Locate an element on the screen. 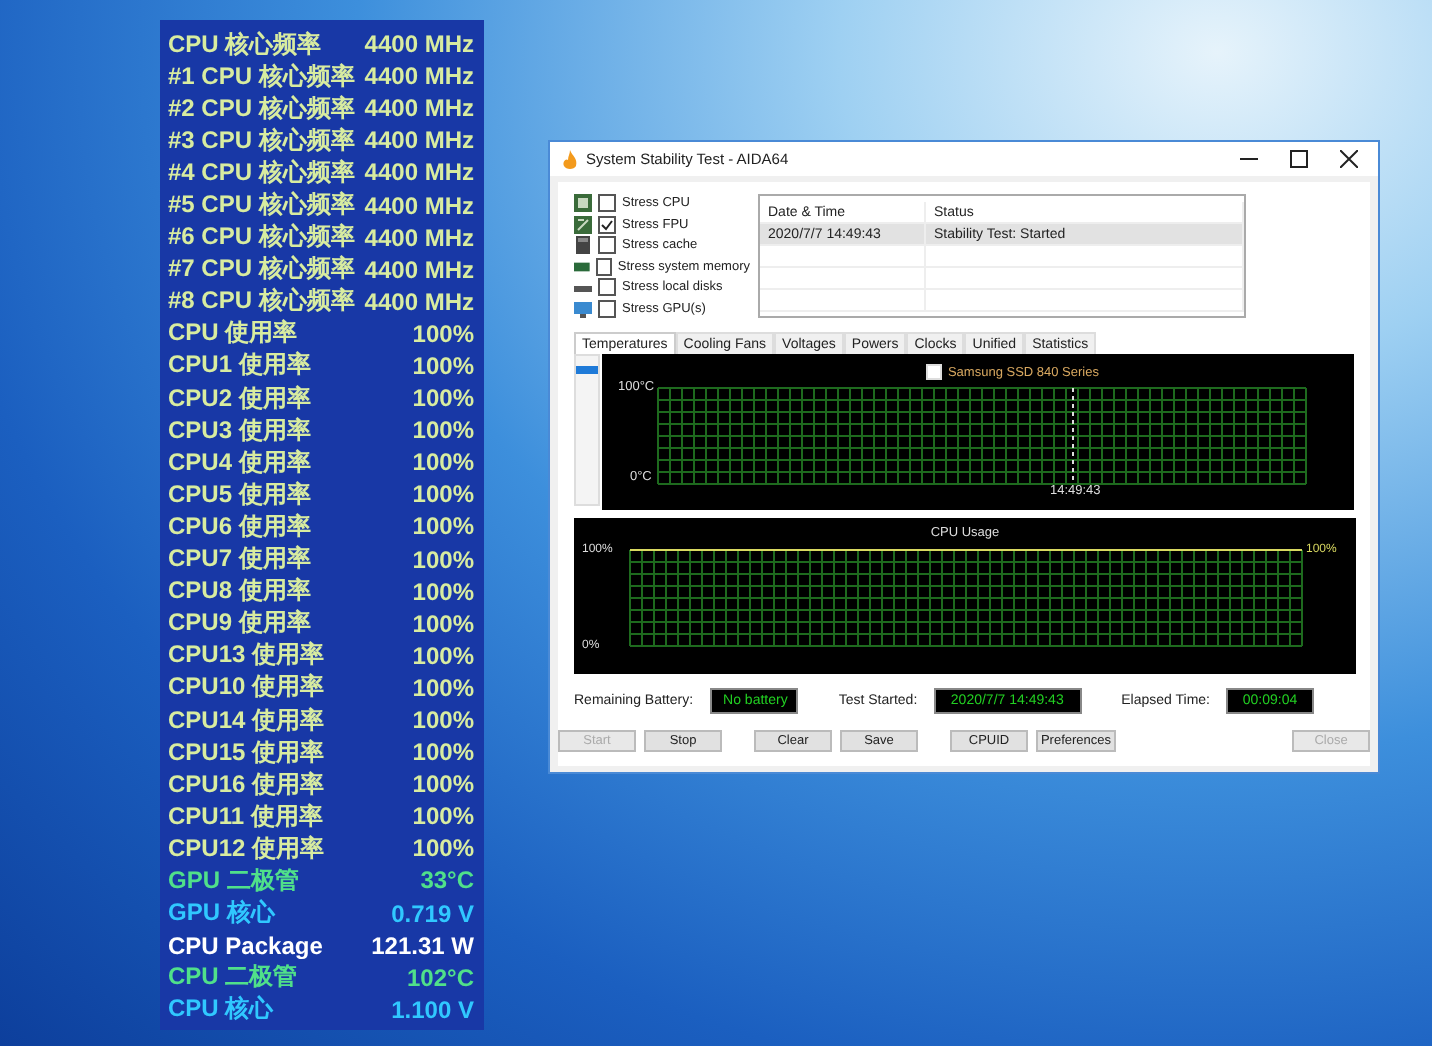 Image resolution: width=1432 pixels, height=1046 pixels. sensor-label: CPU12 使用率 is located at coordinates (246, 848).